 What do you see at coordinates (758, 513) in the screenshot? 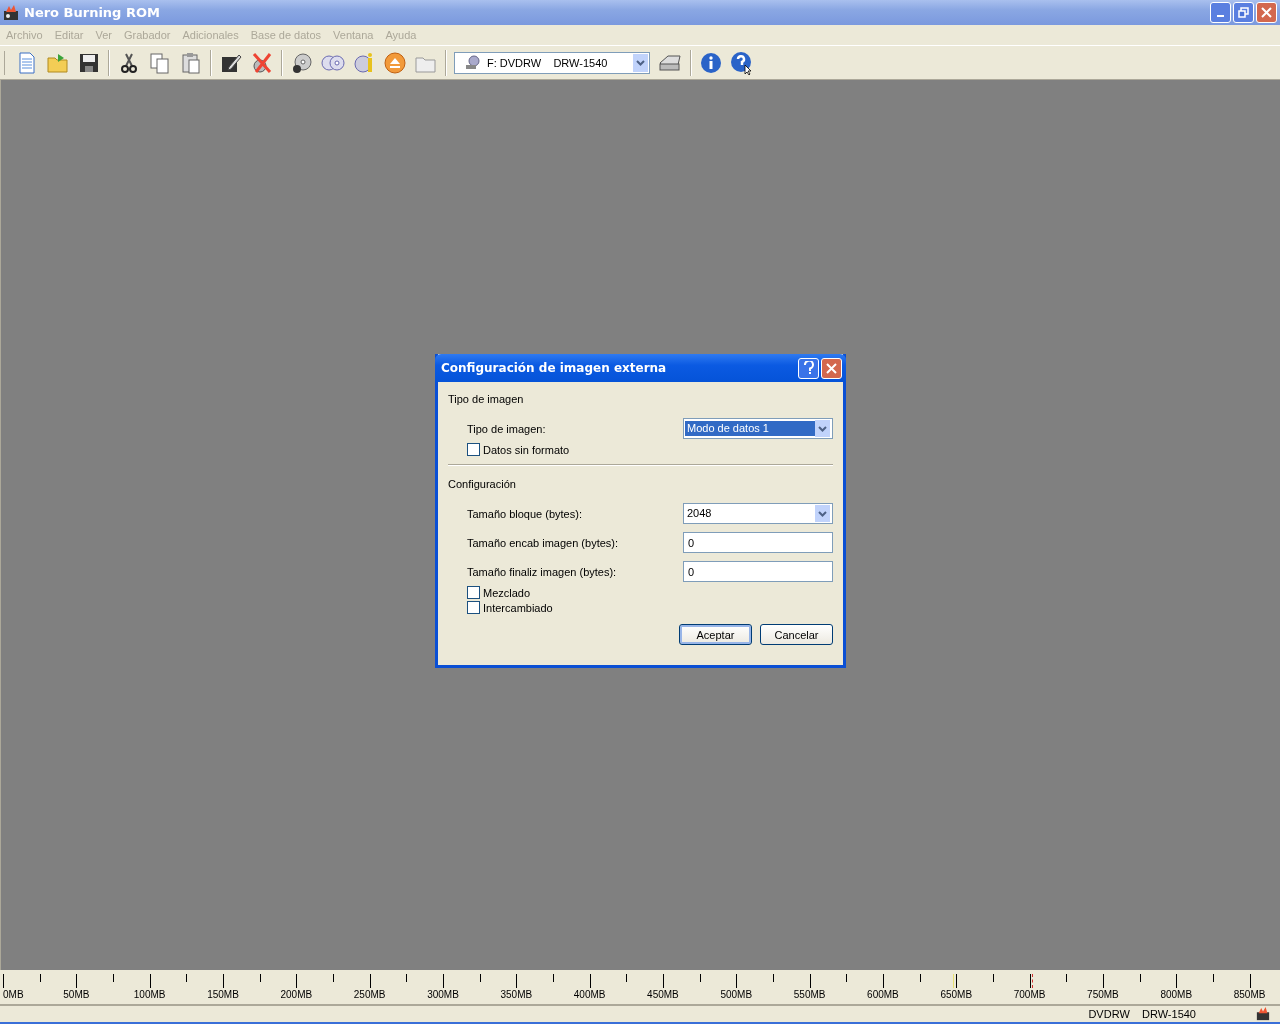
I see `dropdown: 2048` at bounding box center [758, 513].